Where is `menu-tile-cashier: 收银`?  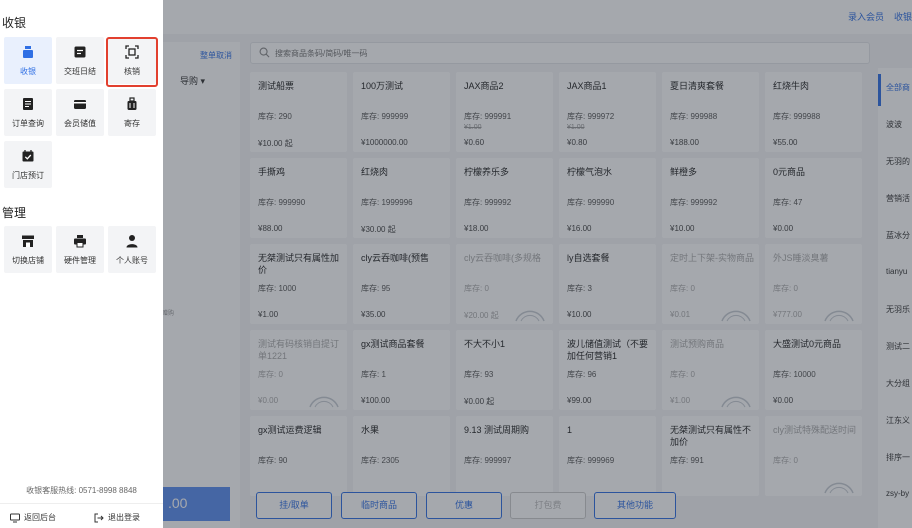 menu-tile-cashier: 收银 is located at coordinates (28, 60).